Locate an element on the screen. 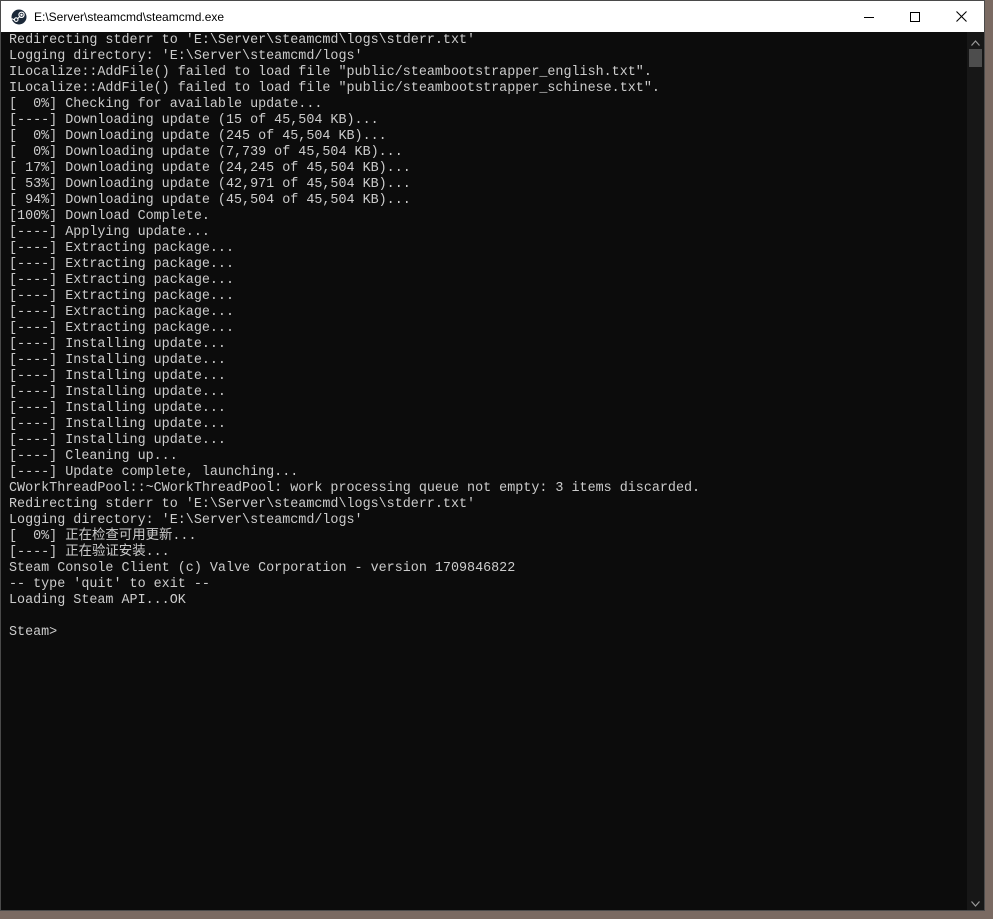 The width and height of the screenshot is (993, 919). close-button is located at coordinates (961, 16).